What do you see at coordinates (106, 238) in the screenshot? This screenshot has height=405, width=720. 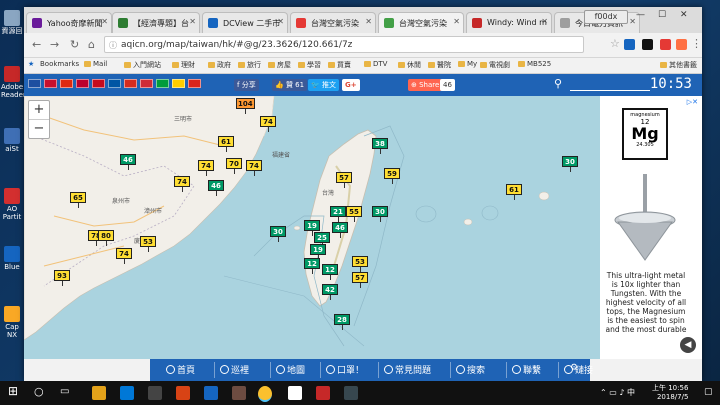 I see `aqi-station-marker: 80` at bounding box center [106, 238].